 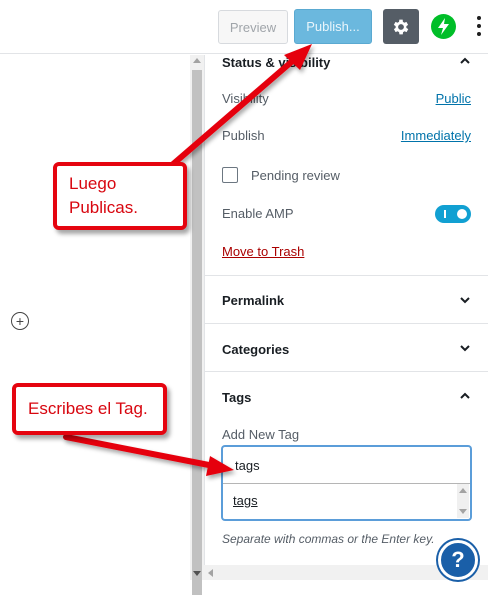 I want to click on scroll-left-arrow-icon, so click(x=210, y=573).